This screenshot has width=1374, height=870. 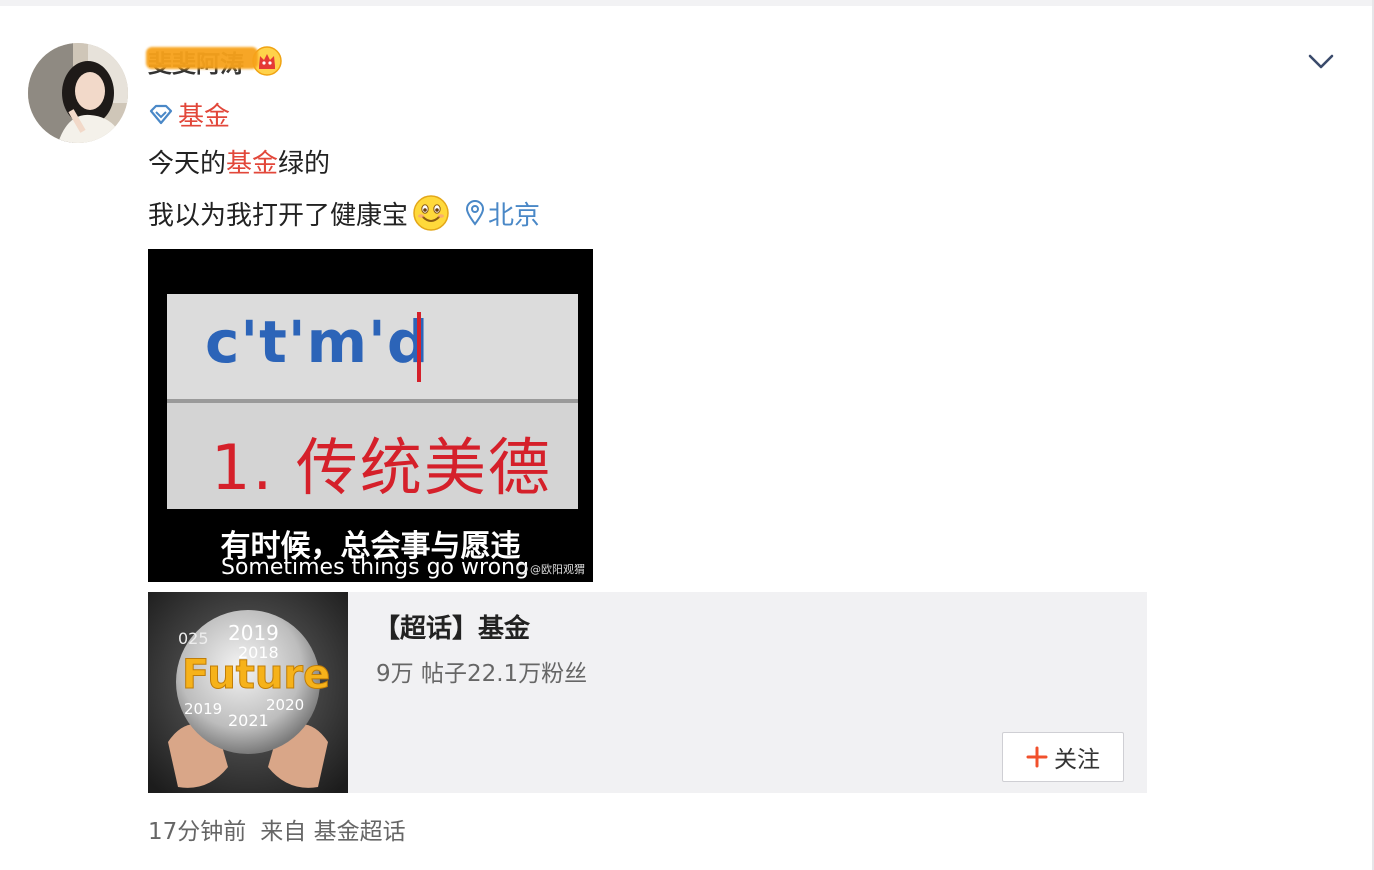 What do you see at coordinates (419, 347) in the screenshot?
I see `image-text-cursor` at bounding box center [419, 347].